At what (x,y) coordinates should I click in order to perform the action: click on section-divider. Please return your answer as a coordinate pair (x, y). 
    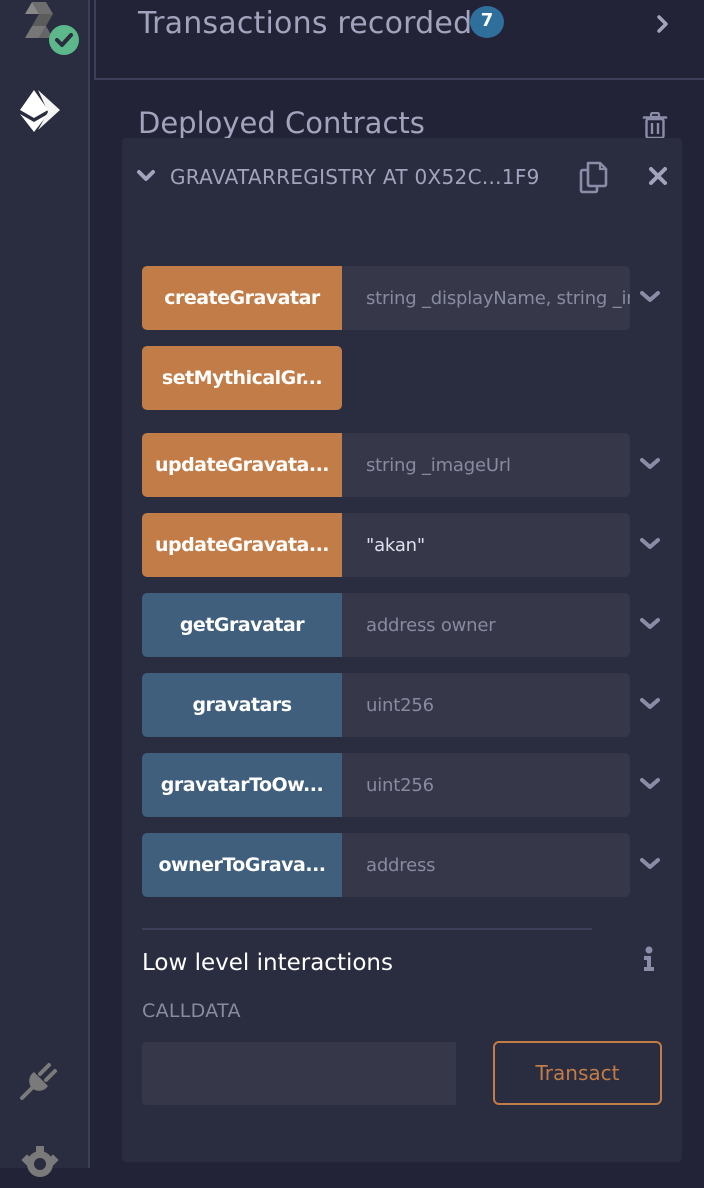
    Looking at the image, I should click on (367, 929).